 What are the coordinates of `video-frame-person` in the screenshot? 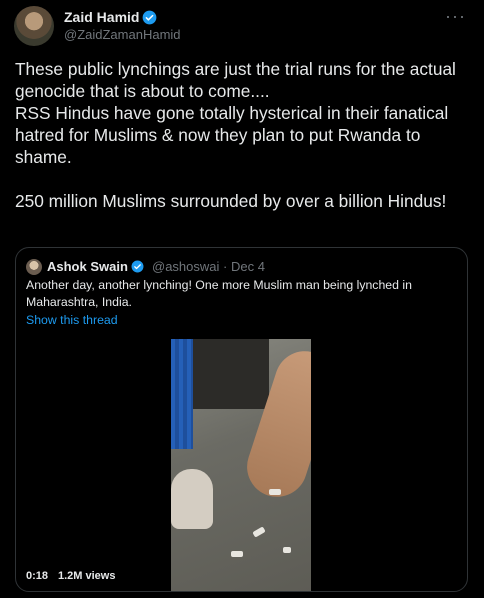 It's located at (192, 499).